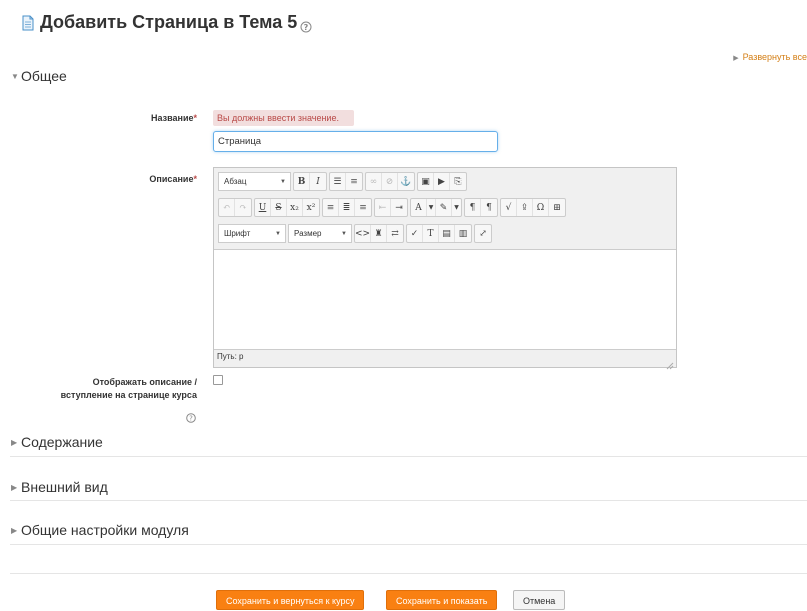  I want to click on section-content-title: Содержание, so click(62, 442).